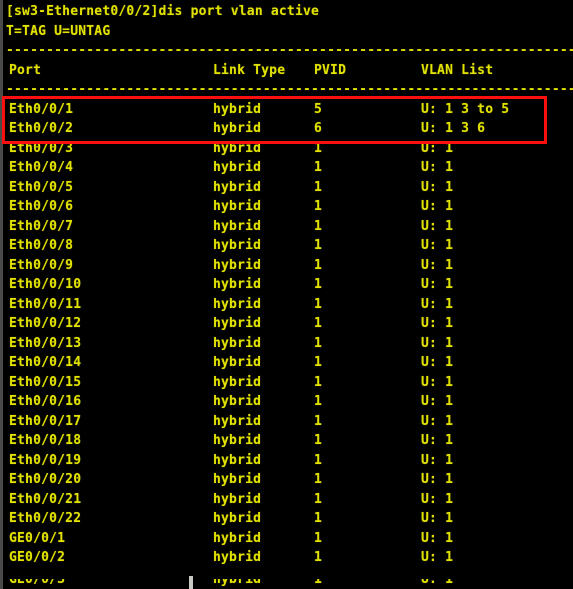  Describe the element at coordinates (288, 110) in the screenshot. I see `table-row: Eth0/0/1 hybrid 5 U: 1 3 to 5` at that location.